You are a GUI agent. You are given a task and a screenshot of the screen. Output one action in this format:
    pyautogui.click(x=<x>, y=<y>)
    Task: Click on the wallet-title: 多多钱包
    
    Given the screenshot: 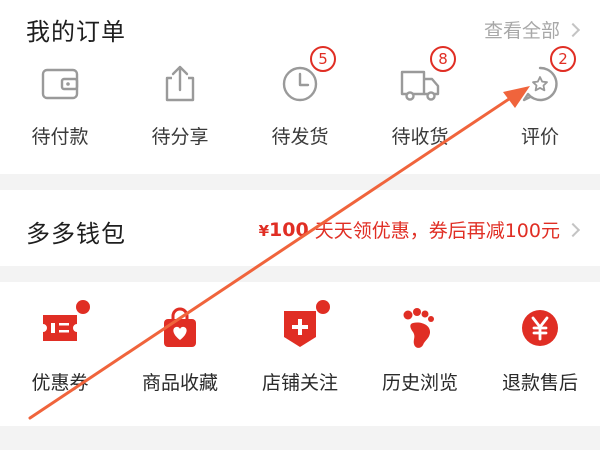 What is the action you would take?
    pyautogui.click(x=76, y=234)
    